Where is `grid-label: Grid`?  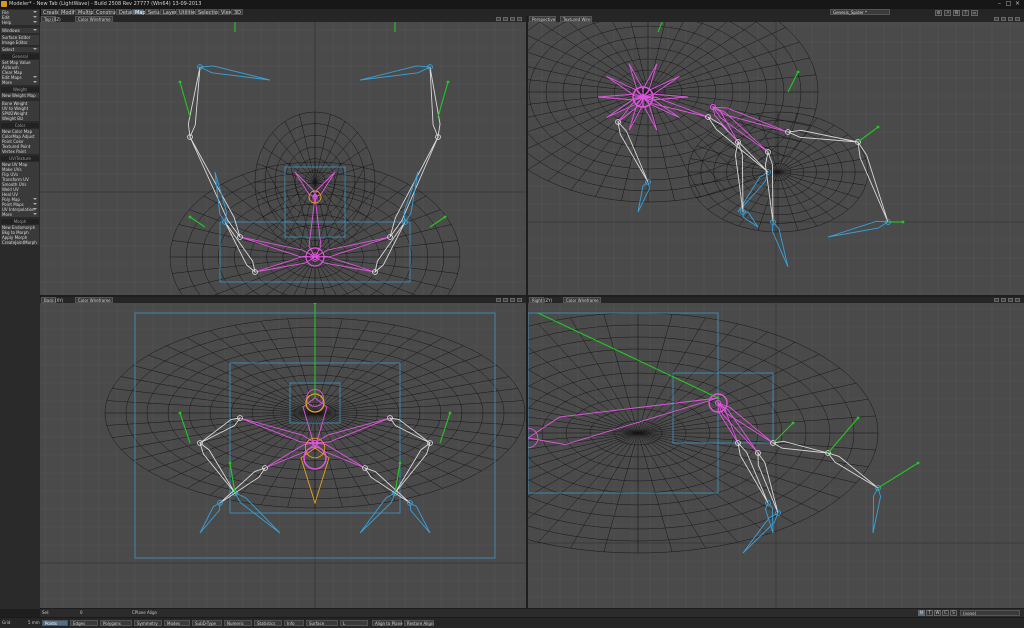
grid-label: Grid is located at coordinates (6, 622).